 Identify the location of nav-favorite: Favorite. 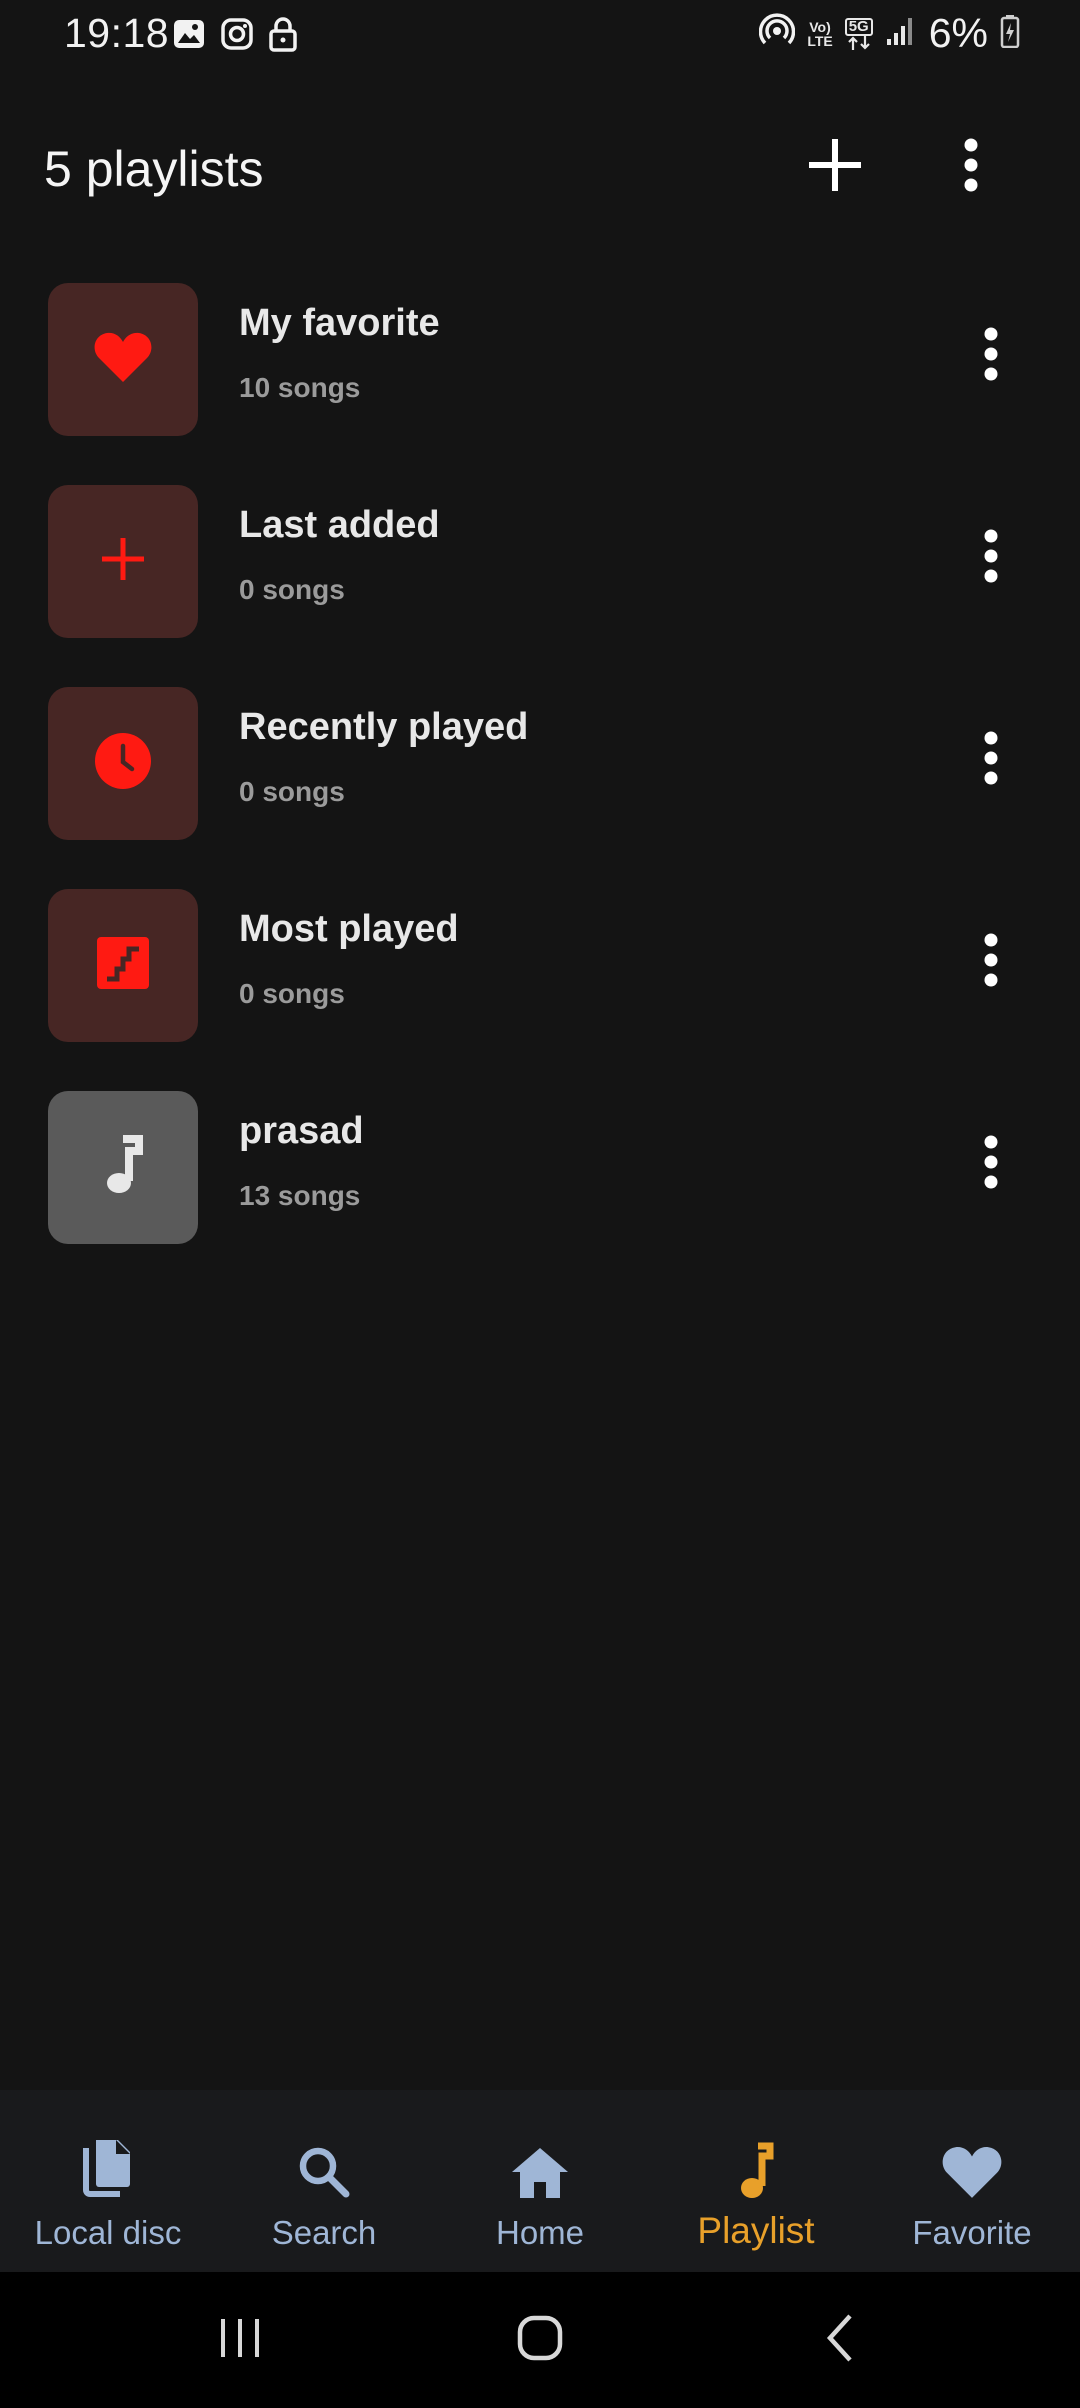
(972, 2181).